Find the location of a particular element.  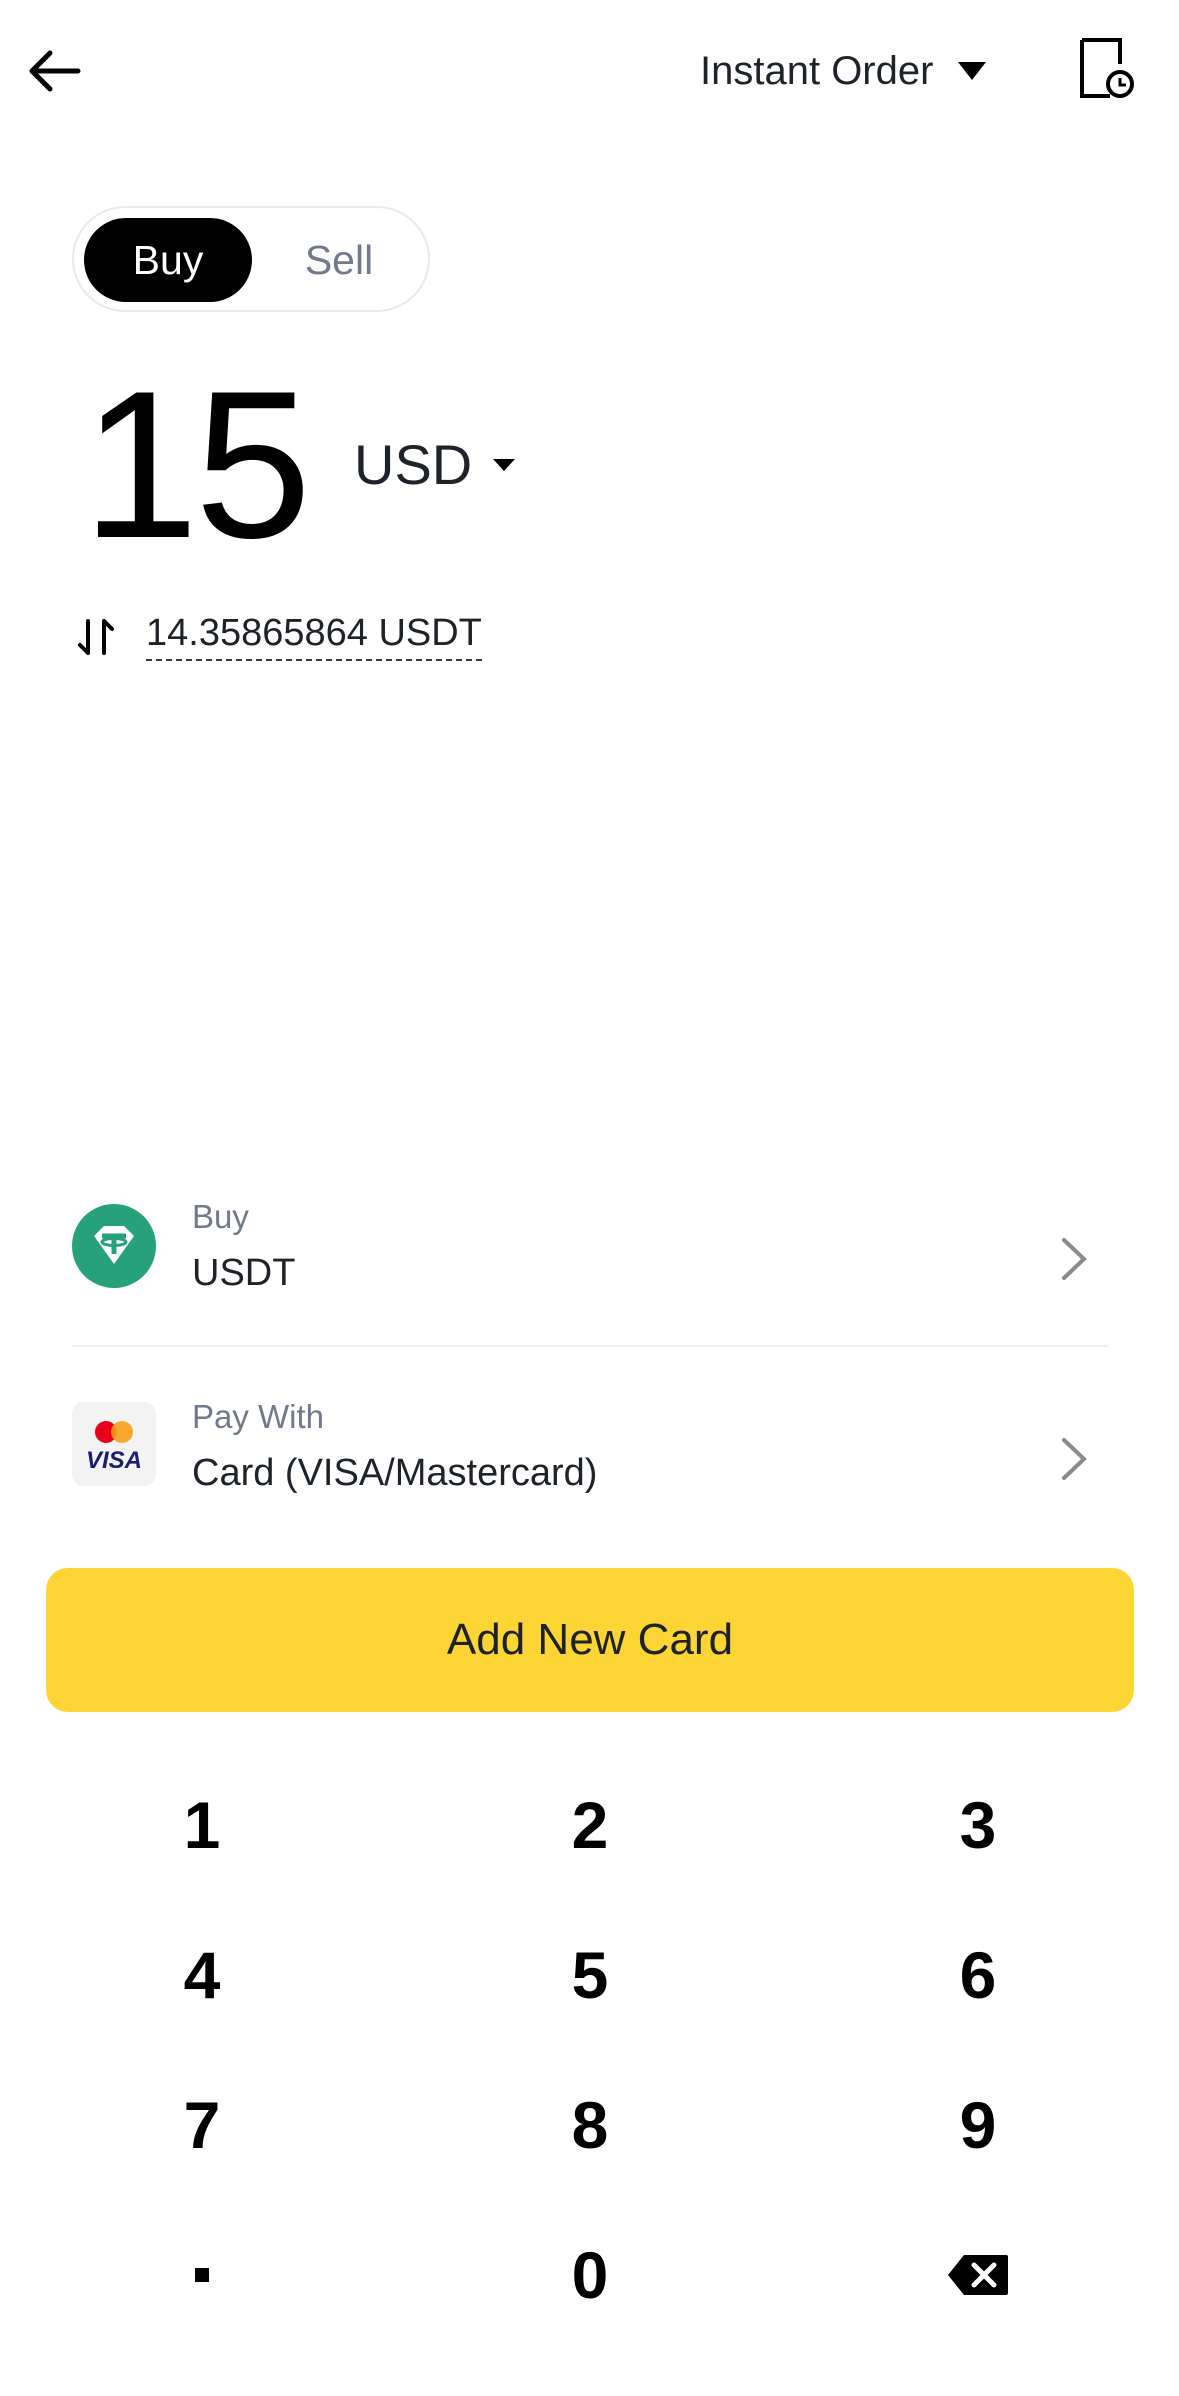

pay-with-row: VISA Pay With Card (VISA/Mastercard) is located at coordinates (590, 1459).